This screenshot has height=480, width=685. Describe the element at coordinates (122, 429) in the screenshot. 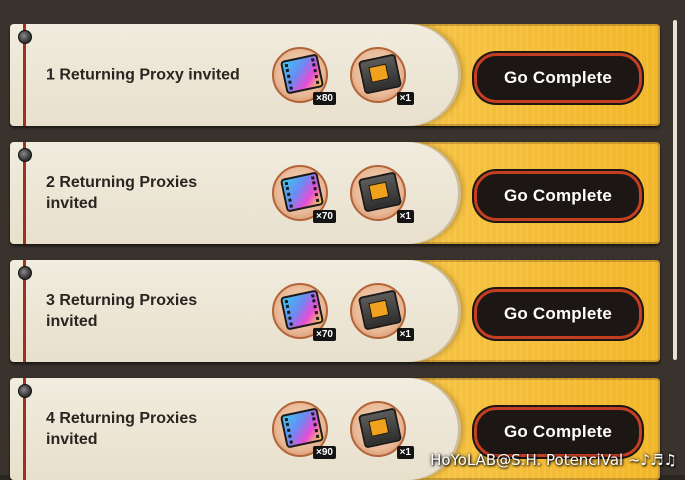

I see `task-title: 4 Returning Proxies invited` at that location.